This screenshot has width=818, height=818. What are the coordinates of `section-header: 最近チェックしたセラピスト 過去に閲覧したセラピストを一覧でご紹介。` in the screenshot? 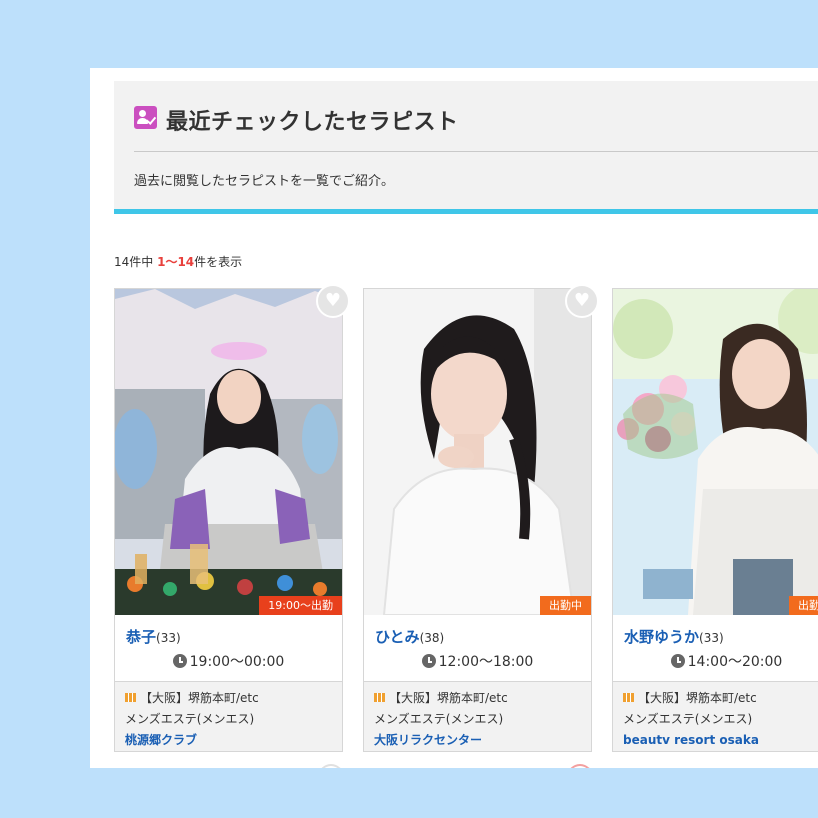 It's located at (466, 147).